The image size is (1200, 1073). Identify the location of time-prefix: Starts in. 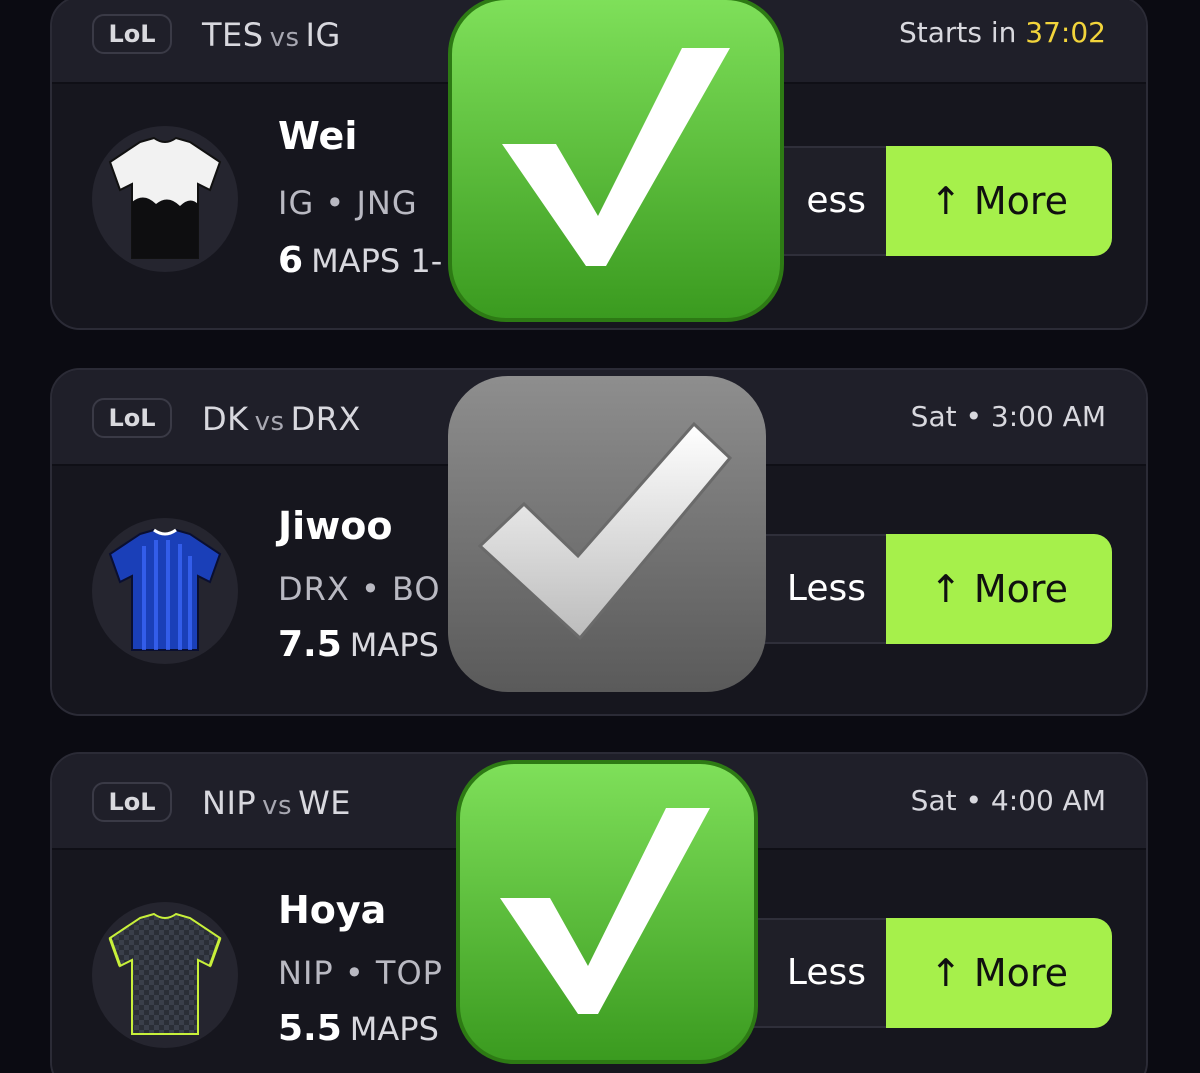
(962, 32).